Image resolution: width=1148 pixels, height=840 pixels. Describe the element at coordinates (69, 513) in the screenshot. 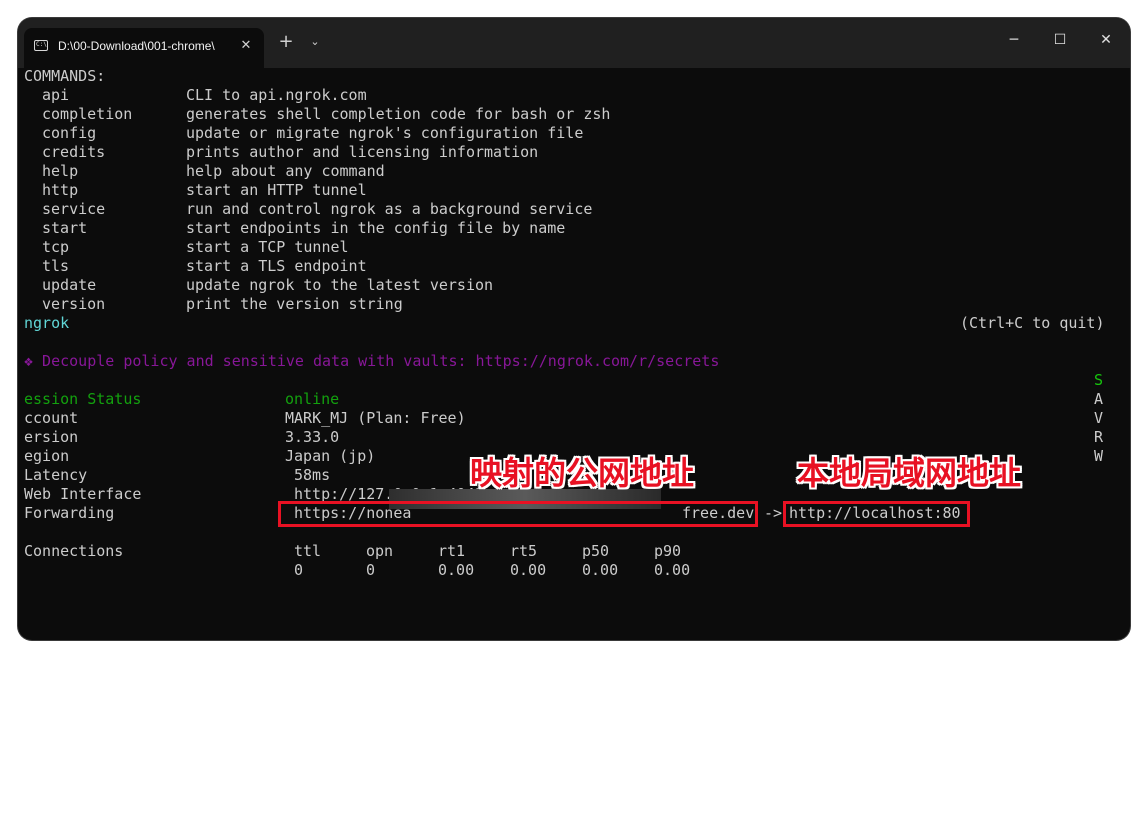

I see `forwarding-label: Forwarding` at that location.